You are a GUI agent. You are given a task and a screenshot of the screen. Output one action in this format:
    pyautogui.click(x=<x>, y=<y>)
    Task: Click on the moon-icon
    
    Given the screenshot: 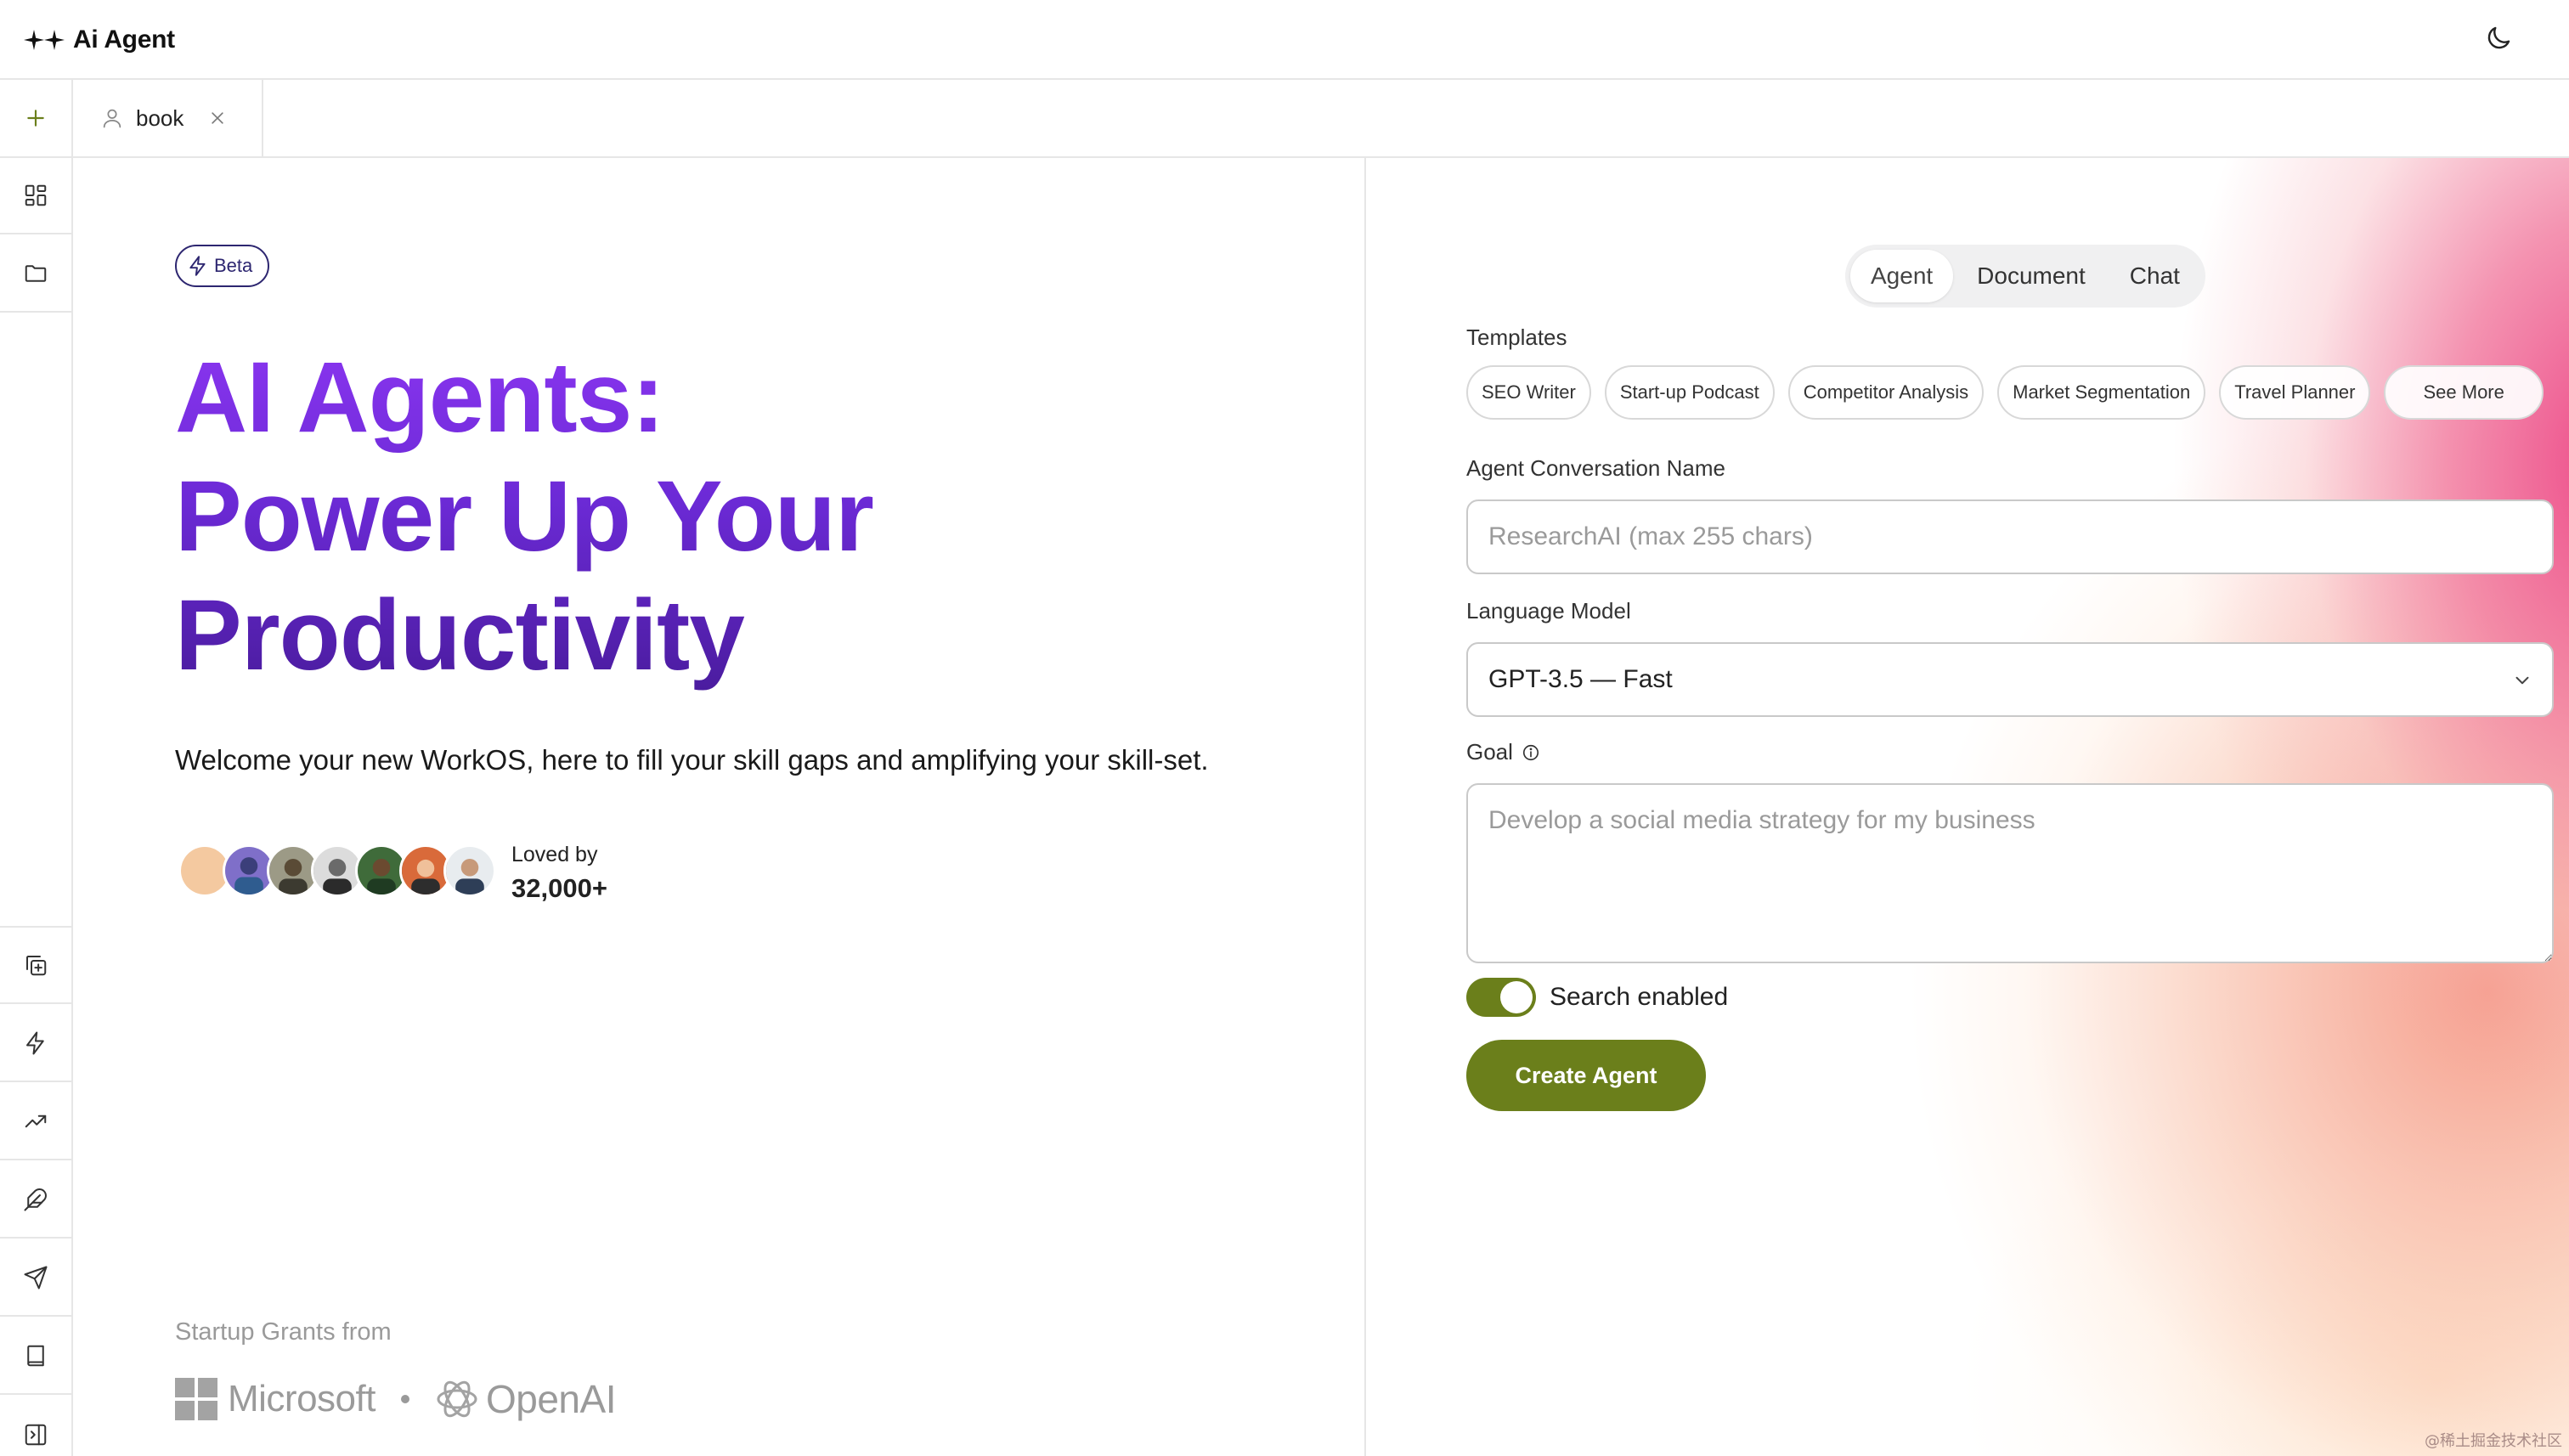 What is the action you would take?
    pyautogui.click(x=2499, y=38)
    